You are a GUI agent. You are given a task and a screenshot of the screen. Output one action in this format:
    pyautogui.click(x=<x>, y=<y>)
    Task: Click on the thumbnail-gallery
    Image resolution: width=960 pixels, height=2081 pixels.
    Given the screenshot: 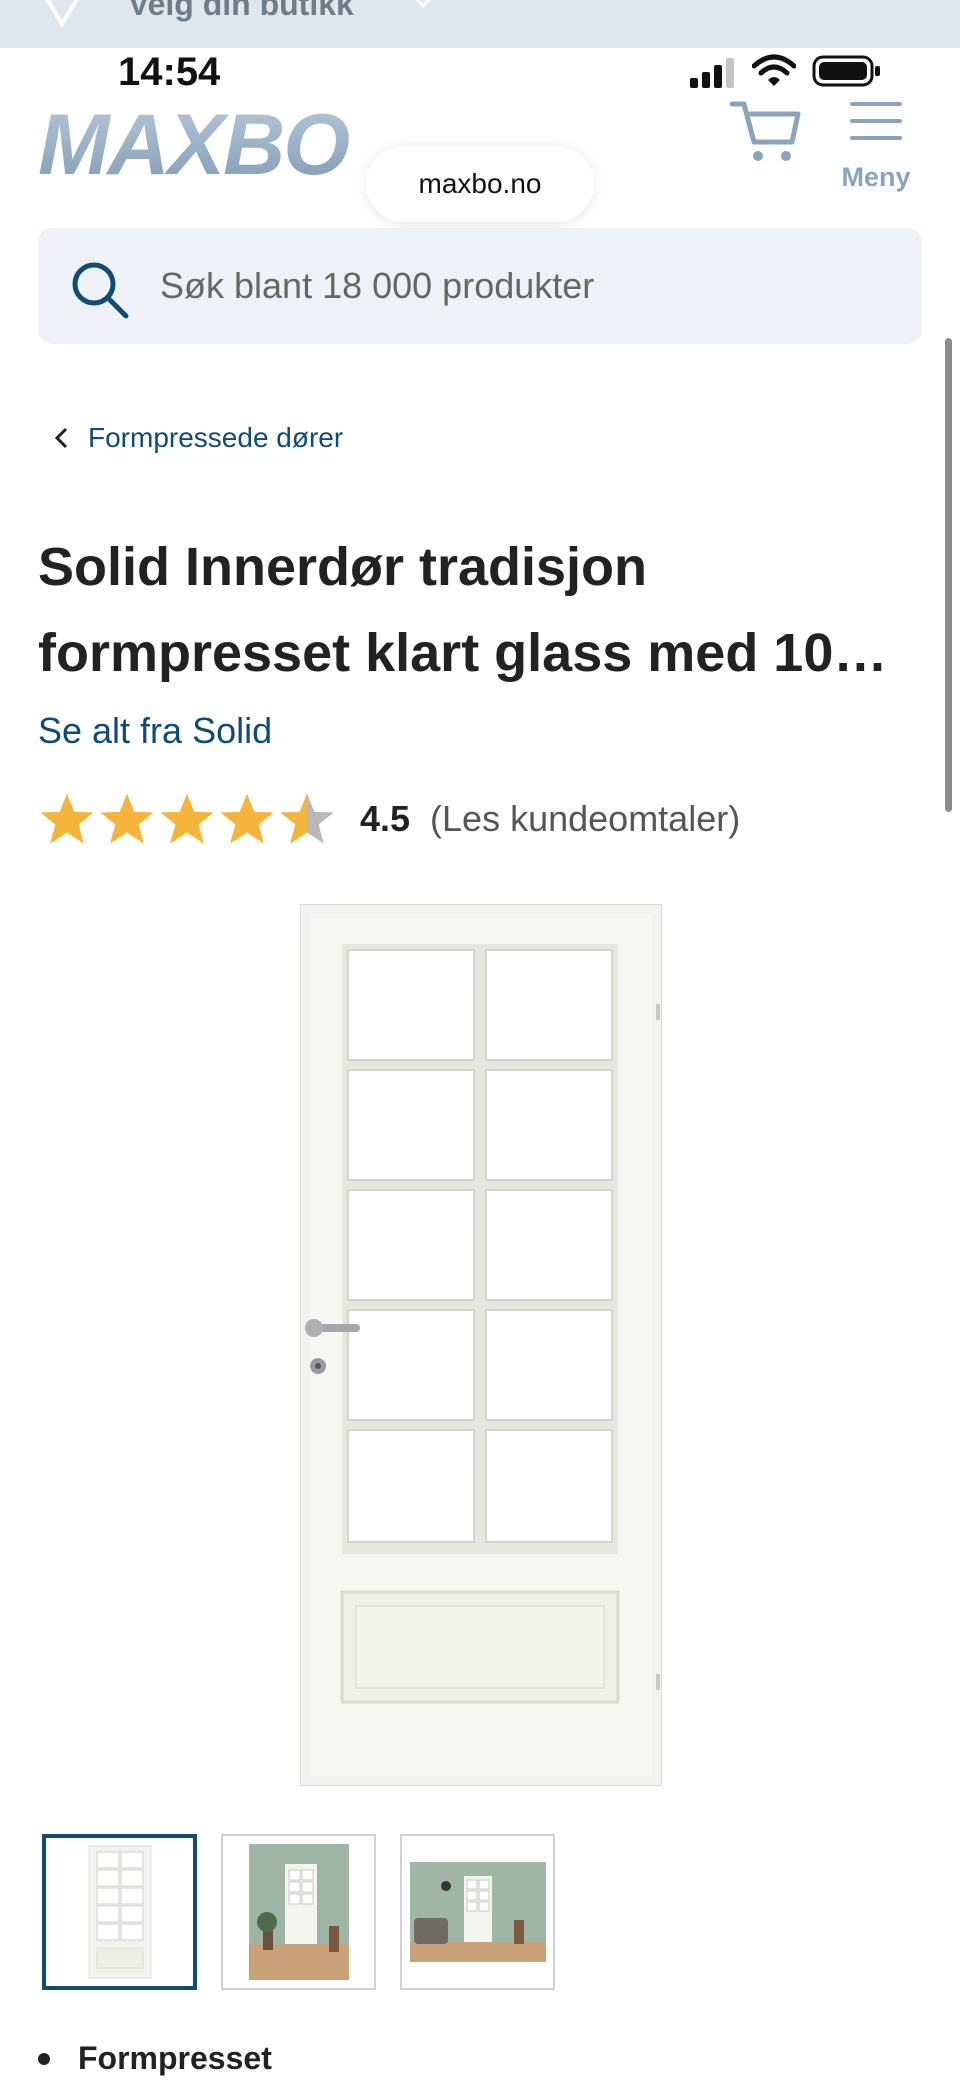 What is the action you would take?
    pyautogui.click(x=298, y=1912)
    